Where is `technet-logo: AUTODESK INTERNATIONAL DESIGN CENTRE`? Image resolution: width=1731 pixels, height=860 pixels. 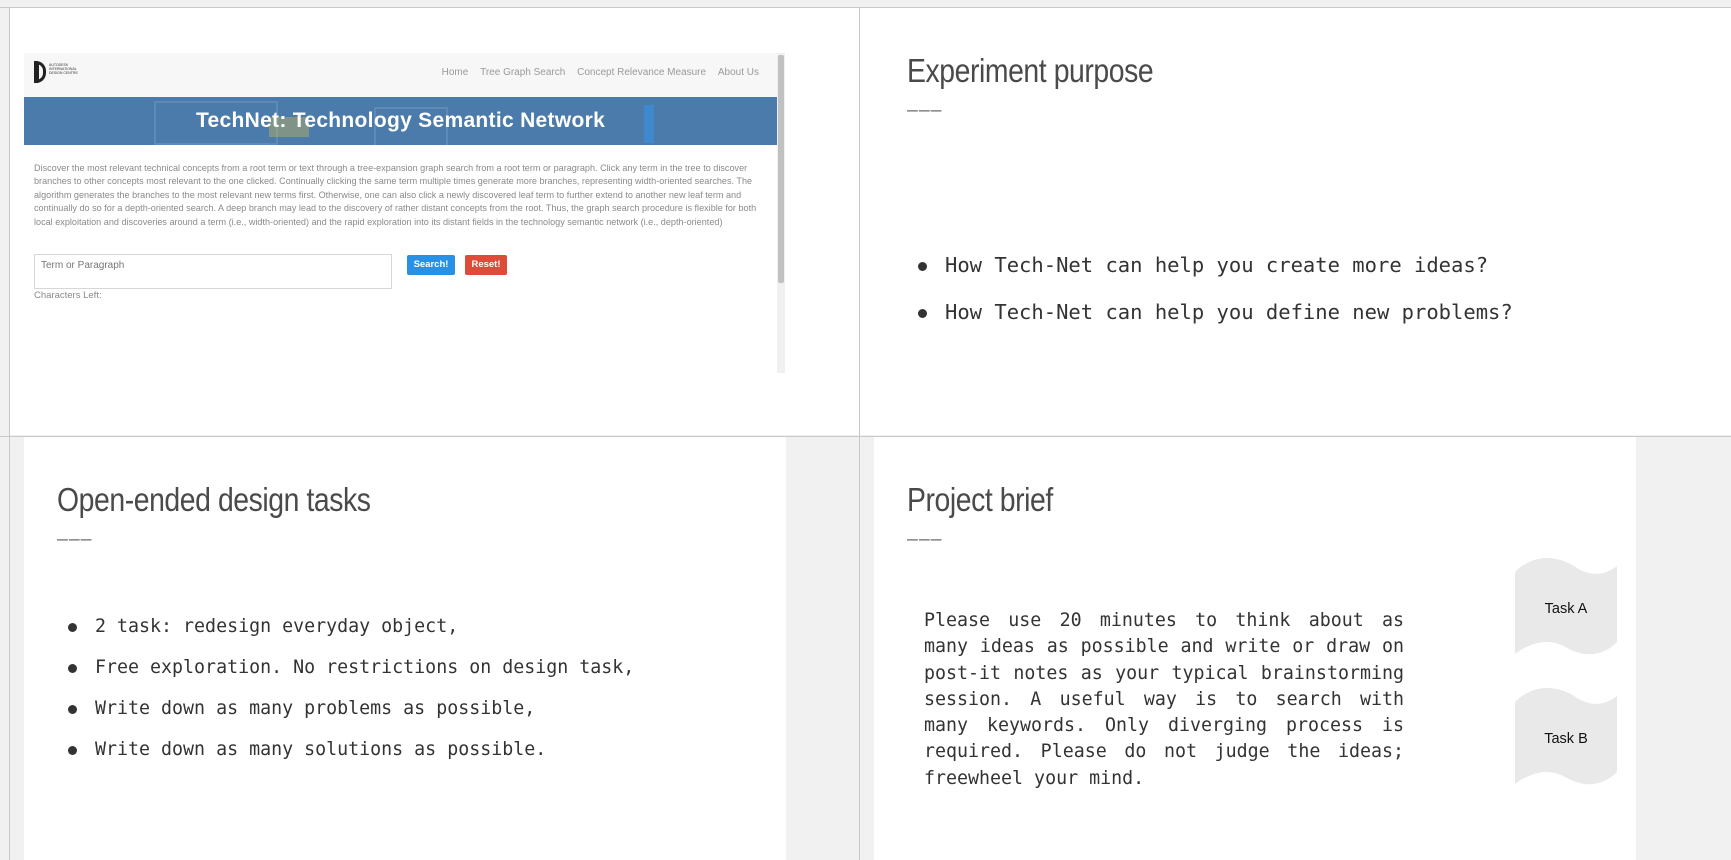 technet-logo: AUTODESK INTERNATIONAL DESIGN CENTRE is located at coordinates (56, 74).